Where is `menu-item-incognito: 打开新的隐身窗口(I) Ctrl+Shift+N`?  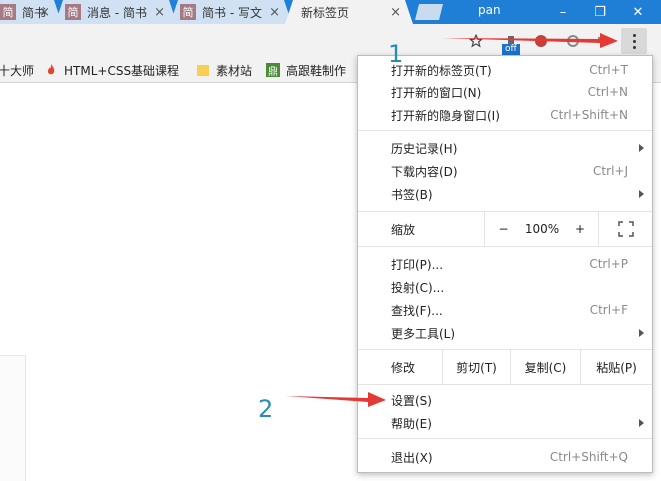
menu-item-incognito: 打开新的隐身窗口(I) Ctrl+Shift+N is located at coordinates (505, 115).